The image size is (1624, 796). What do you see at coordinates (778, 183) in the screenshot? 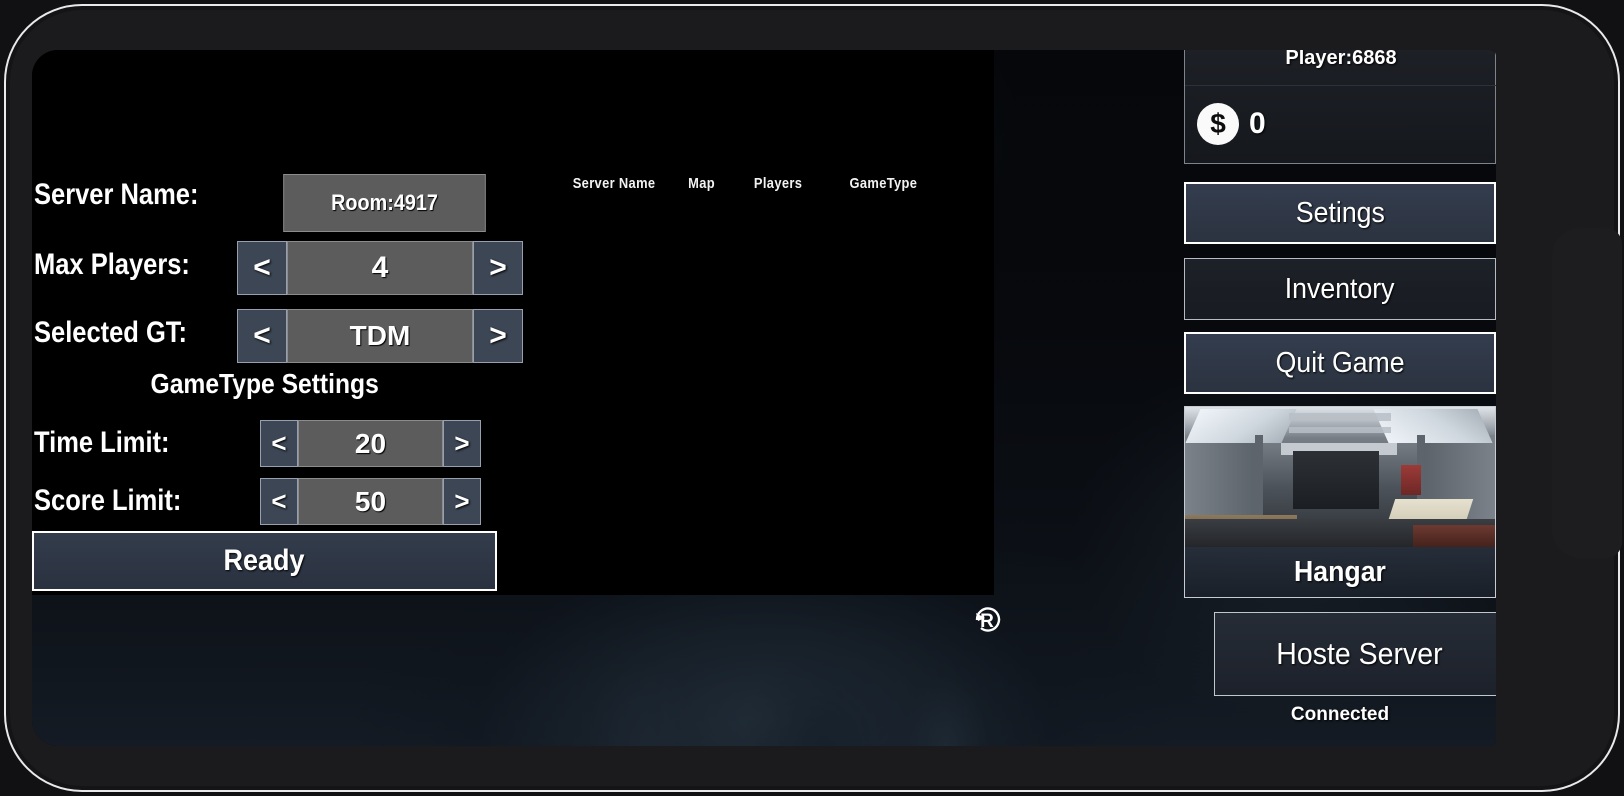
I see `column-header-players: Players` at bounding box center [778, 183].